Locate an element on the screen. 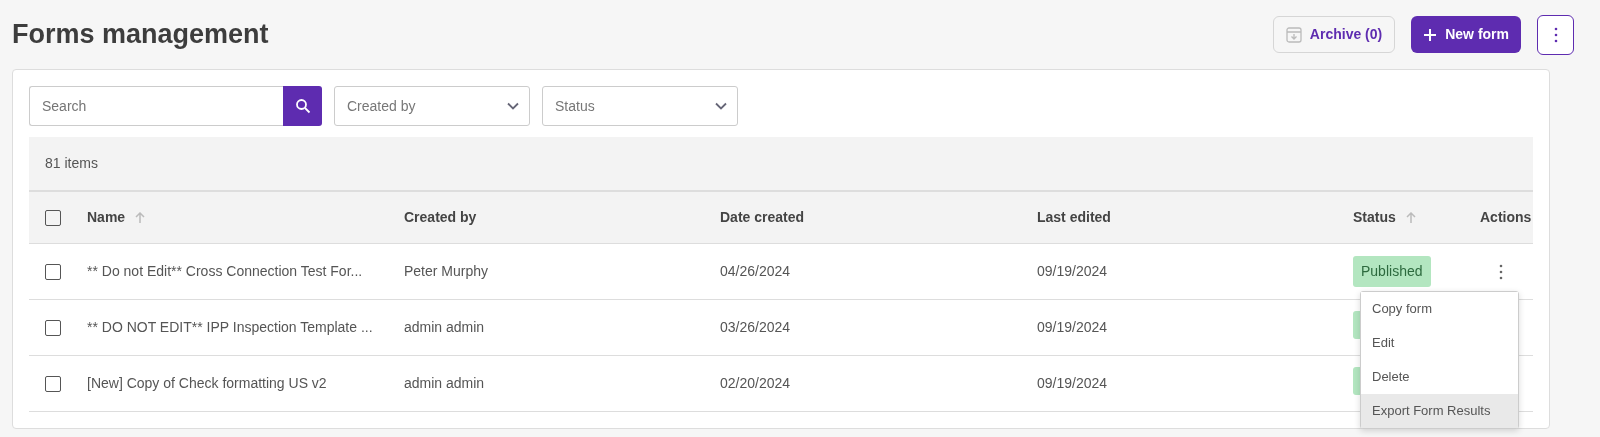 This screenshot has height=437, width=1600. archive-icon is located at coordinates (1293, 34).